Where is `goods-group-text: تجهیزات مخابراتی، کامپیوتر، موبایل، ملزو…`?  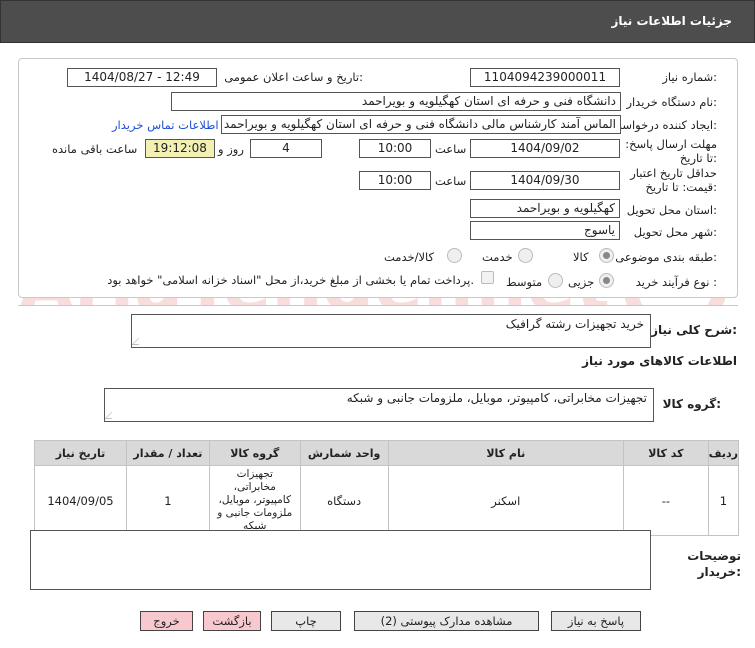 goods-group-text: تجهیزات مخابراتی، کامپیوتر، موبایل، ملزو… is located at coordinates (496, 398).